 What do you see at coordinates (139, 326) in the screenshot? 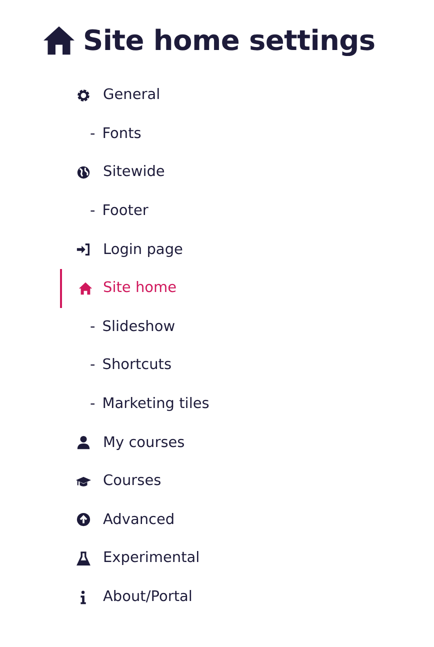
I see `nav-link: Slideshow` at bounding box center [139, 326].